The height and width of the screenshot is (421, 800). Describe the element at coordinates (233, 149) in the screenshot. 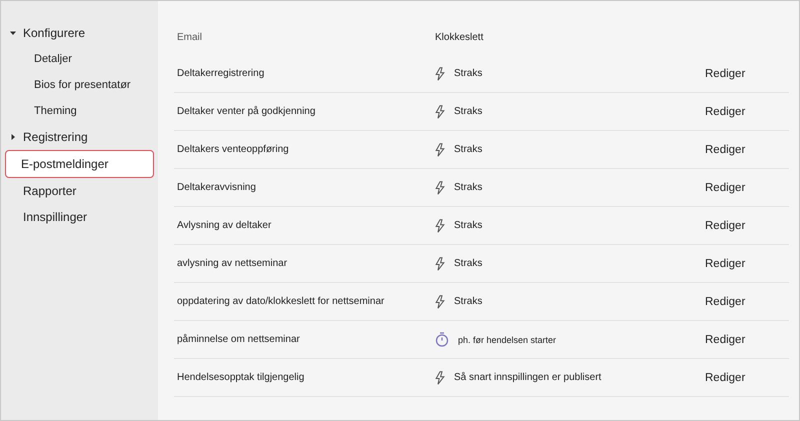

I see `table-cell-text: Deltakers venteoppføring` at that location.